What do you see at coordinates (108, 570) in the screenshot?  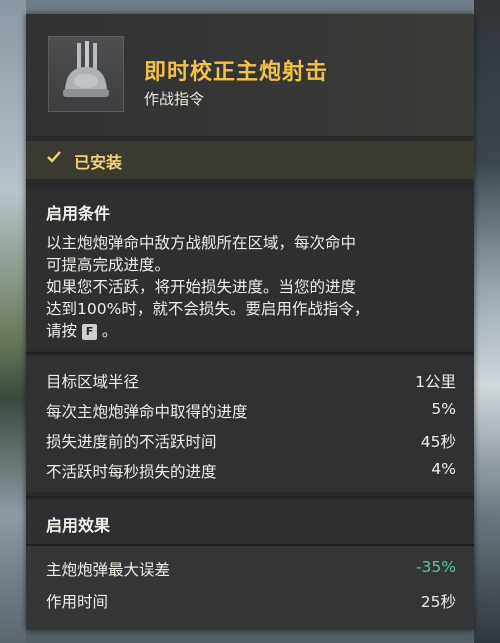 I see `effect-label: 主炮炮弹最大误差` at bounding box center [108, 570].